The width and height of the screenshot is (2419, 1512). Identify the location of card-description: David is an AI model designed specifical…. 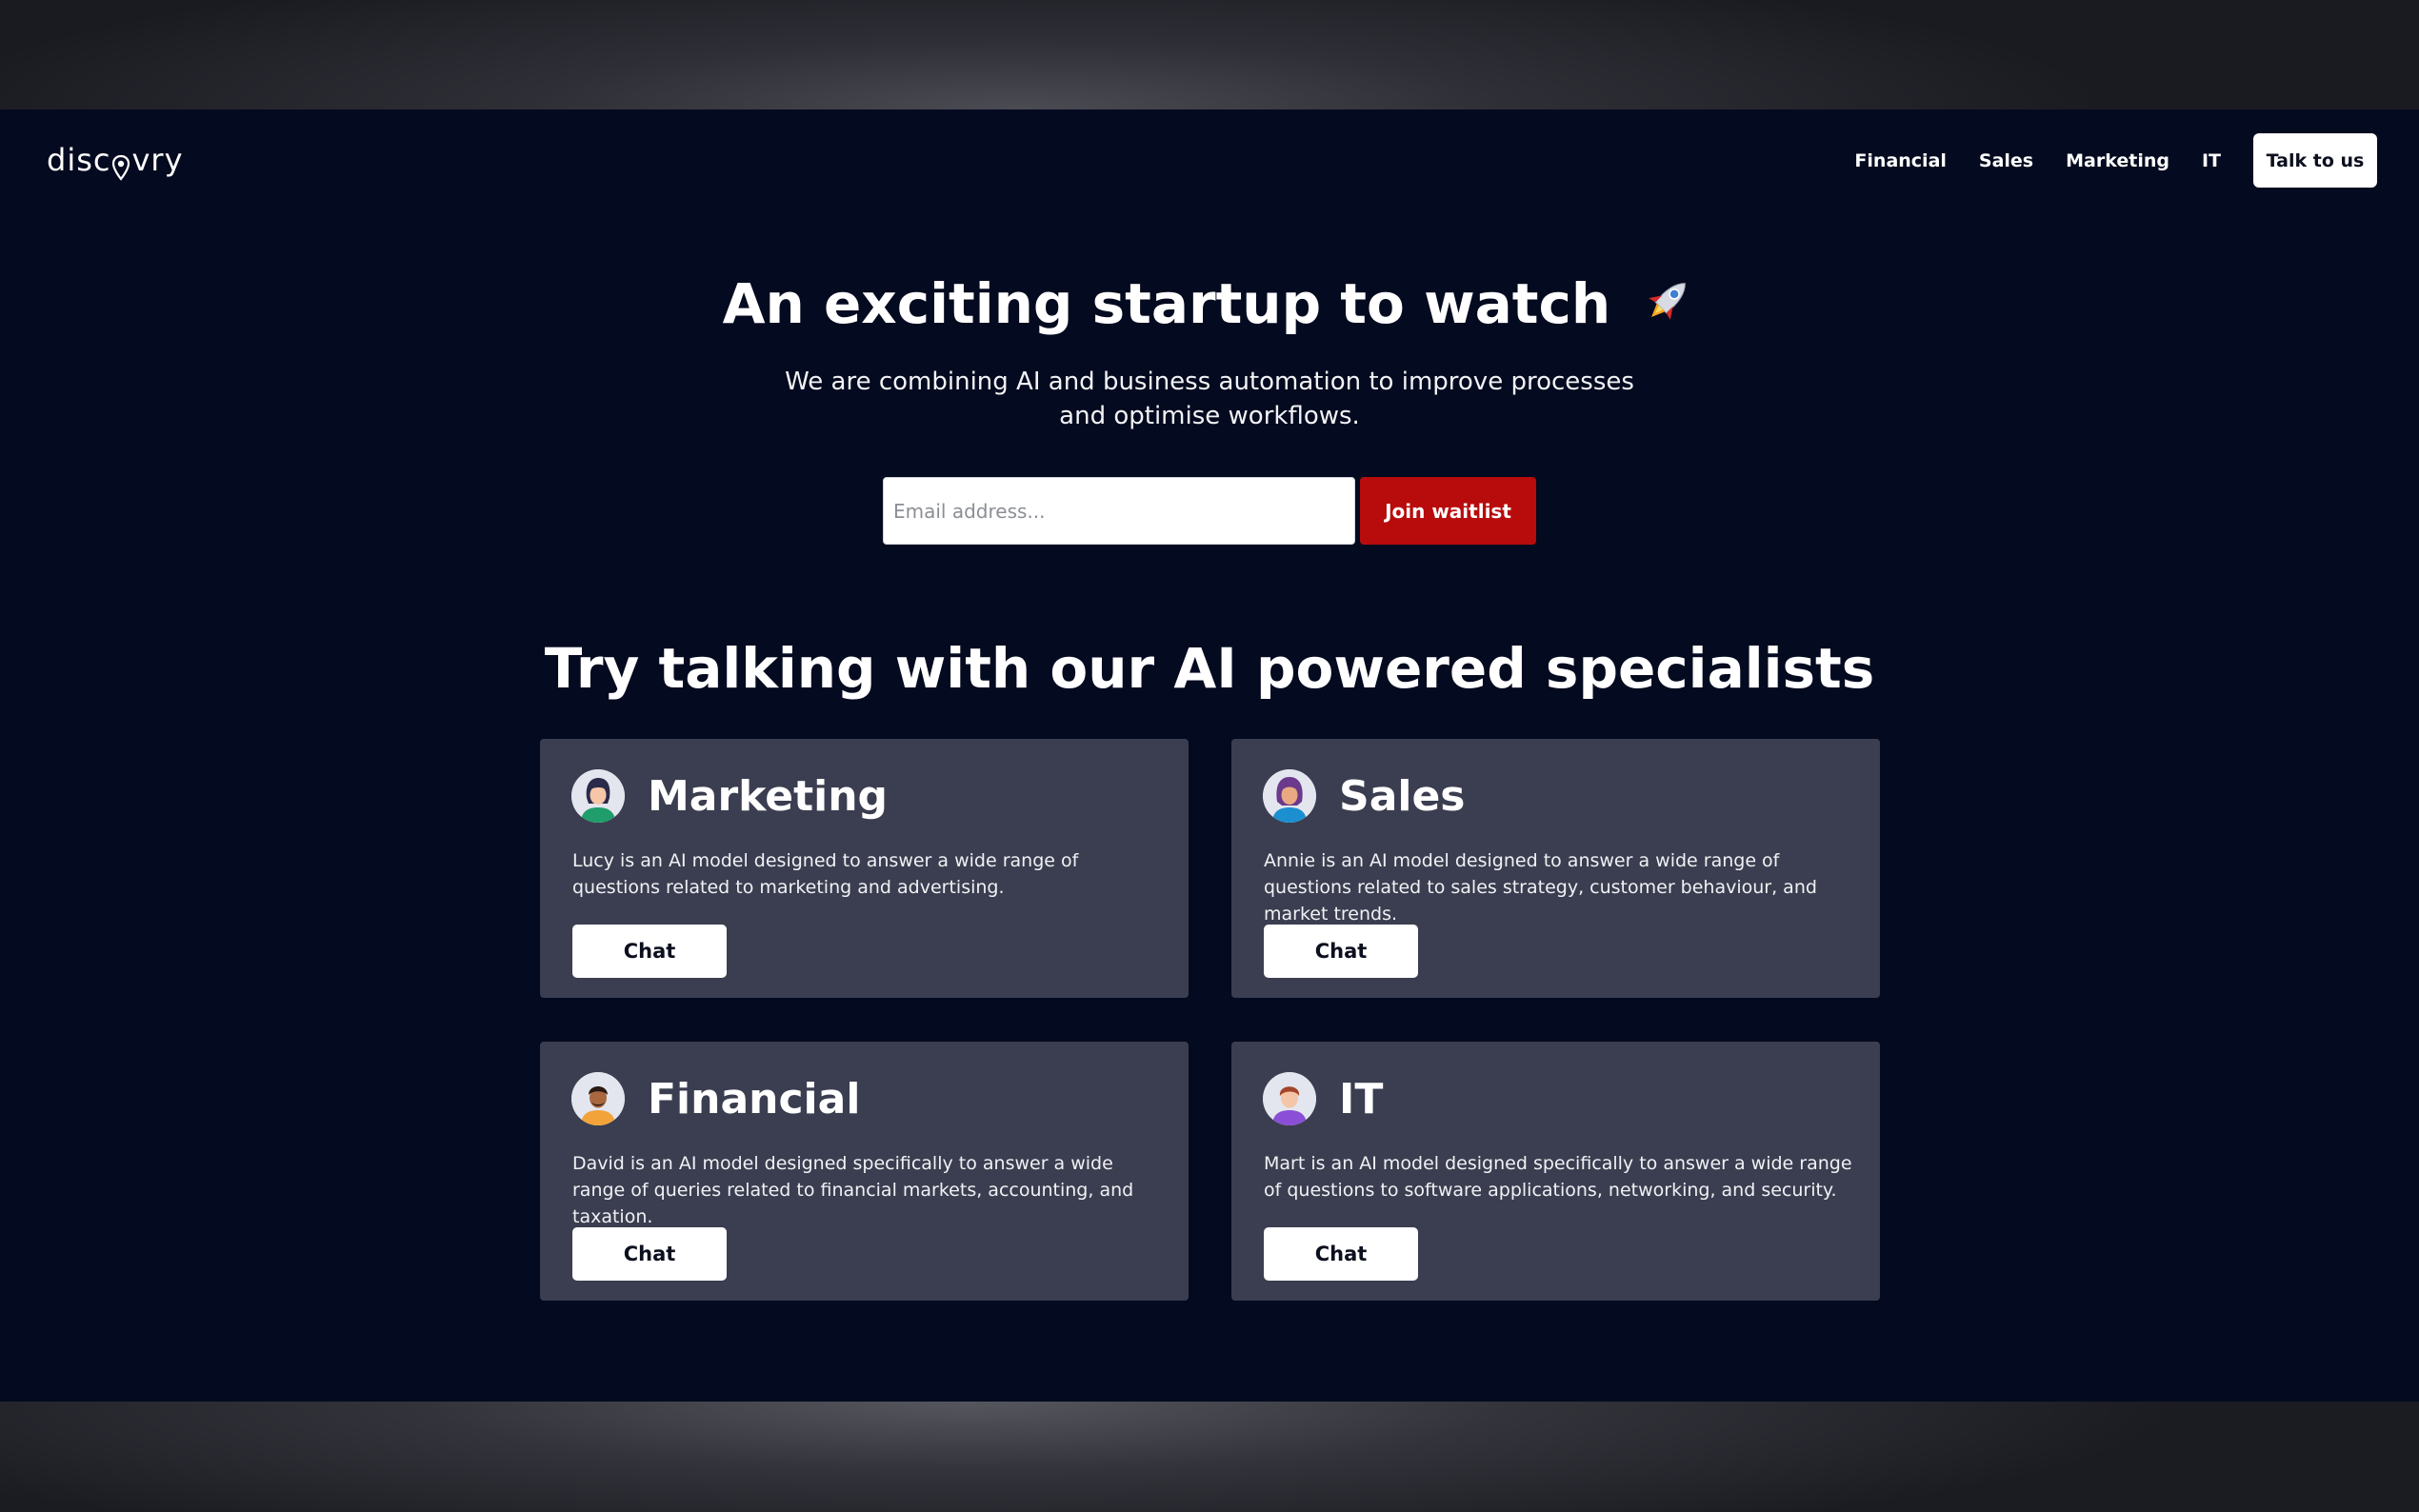
(853, 1190).